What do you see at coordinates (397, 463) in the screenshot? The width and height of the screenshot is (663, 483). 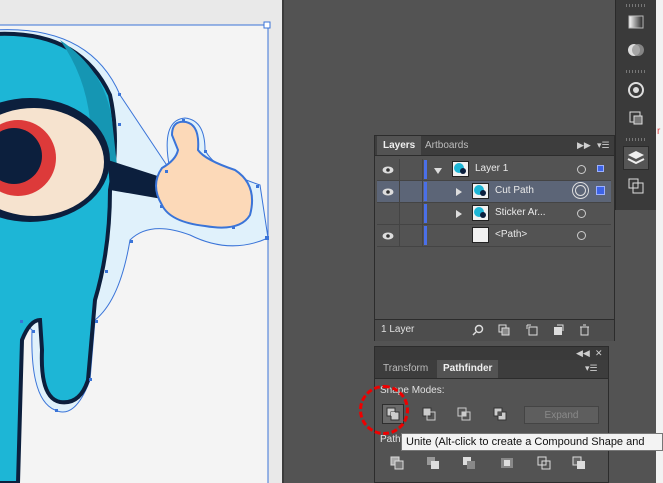 I see `divide-button` at bounding box center [397, 463].